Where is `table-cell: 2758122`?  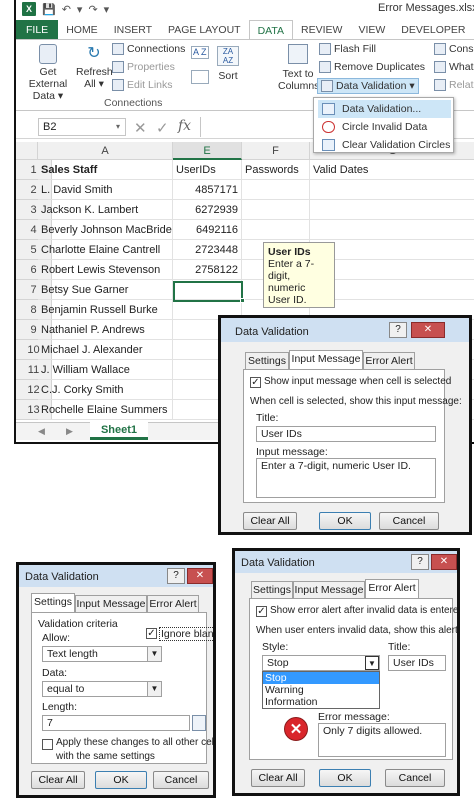
table-cell: 2758122 is located at coordinates (207, 270).